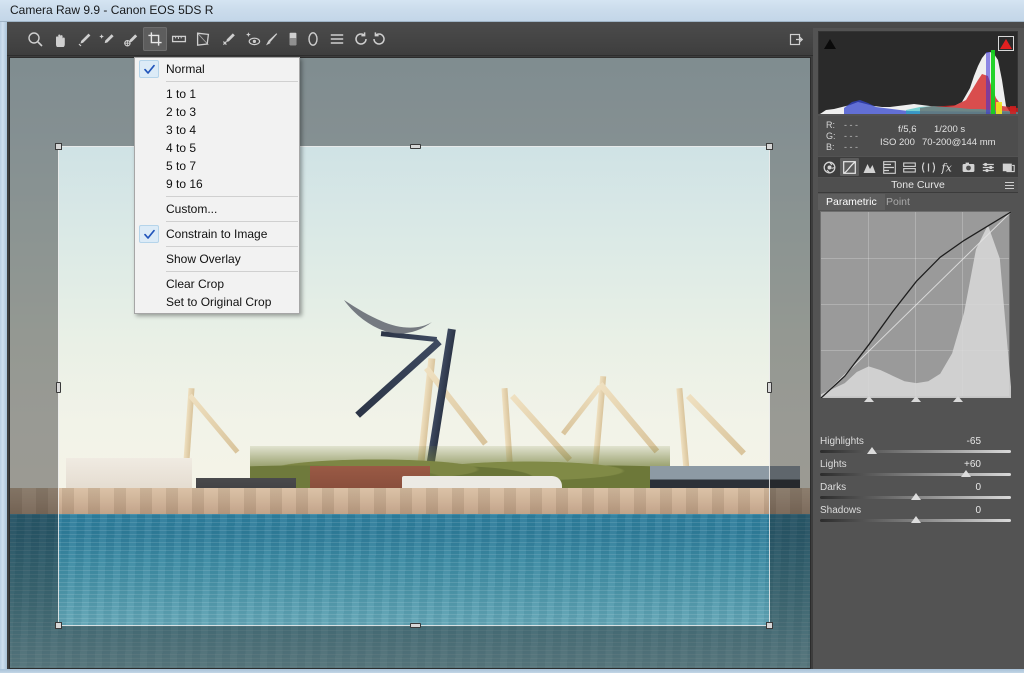 Image resolution: width=1024 pixels, height=673 pixels. I want to click on tab-effects: fx, so click(948, 167).